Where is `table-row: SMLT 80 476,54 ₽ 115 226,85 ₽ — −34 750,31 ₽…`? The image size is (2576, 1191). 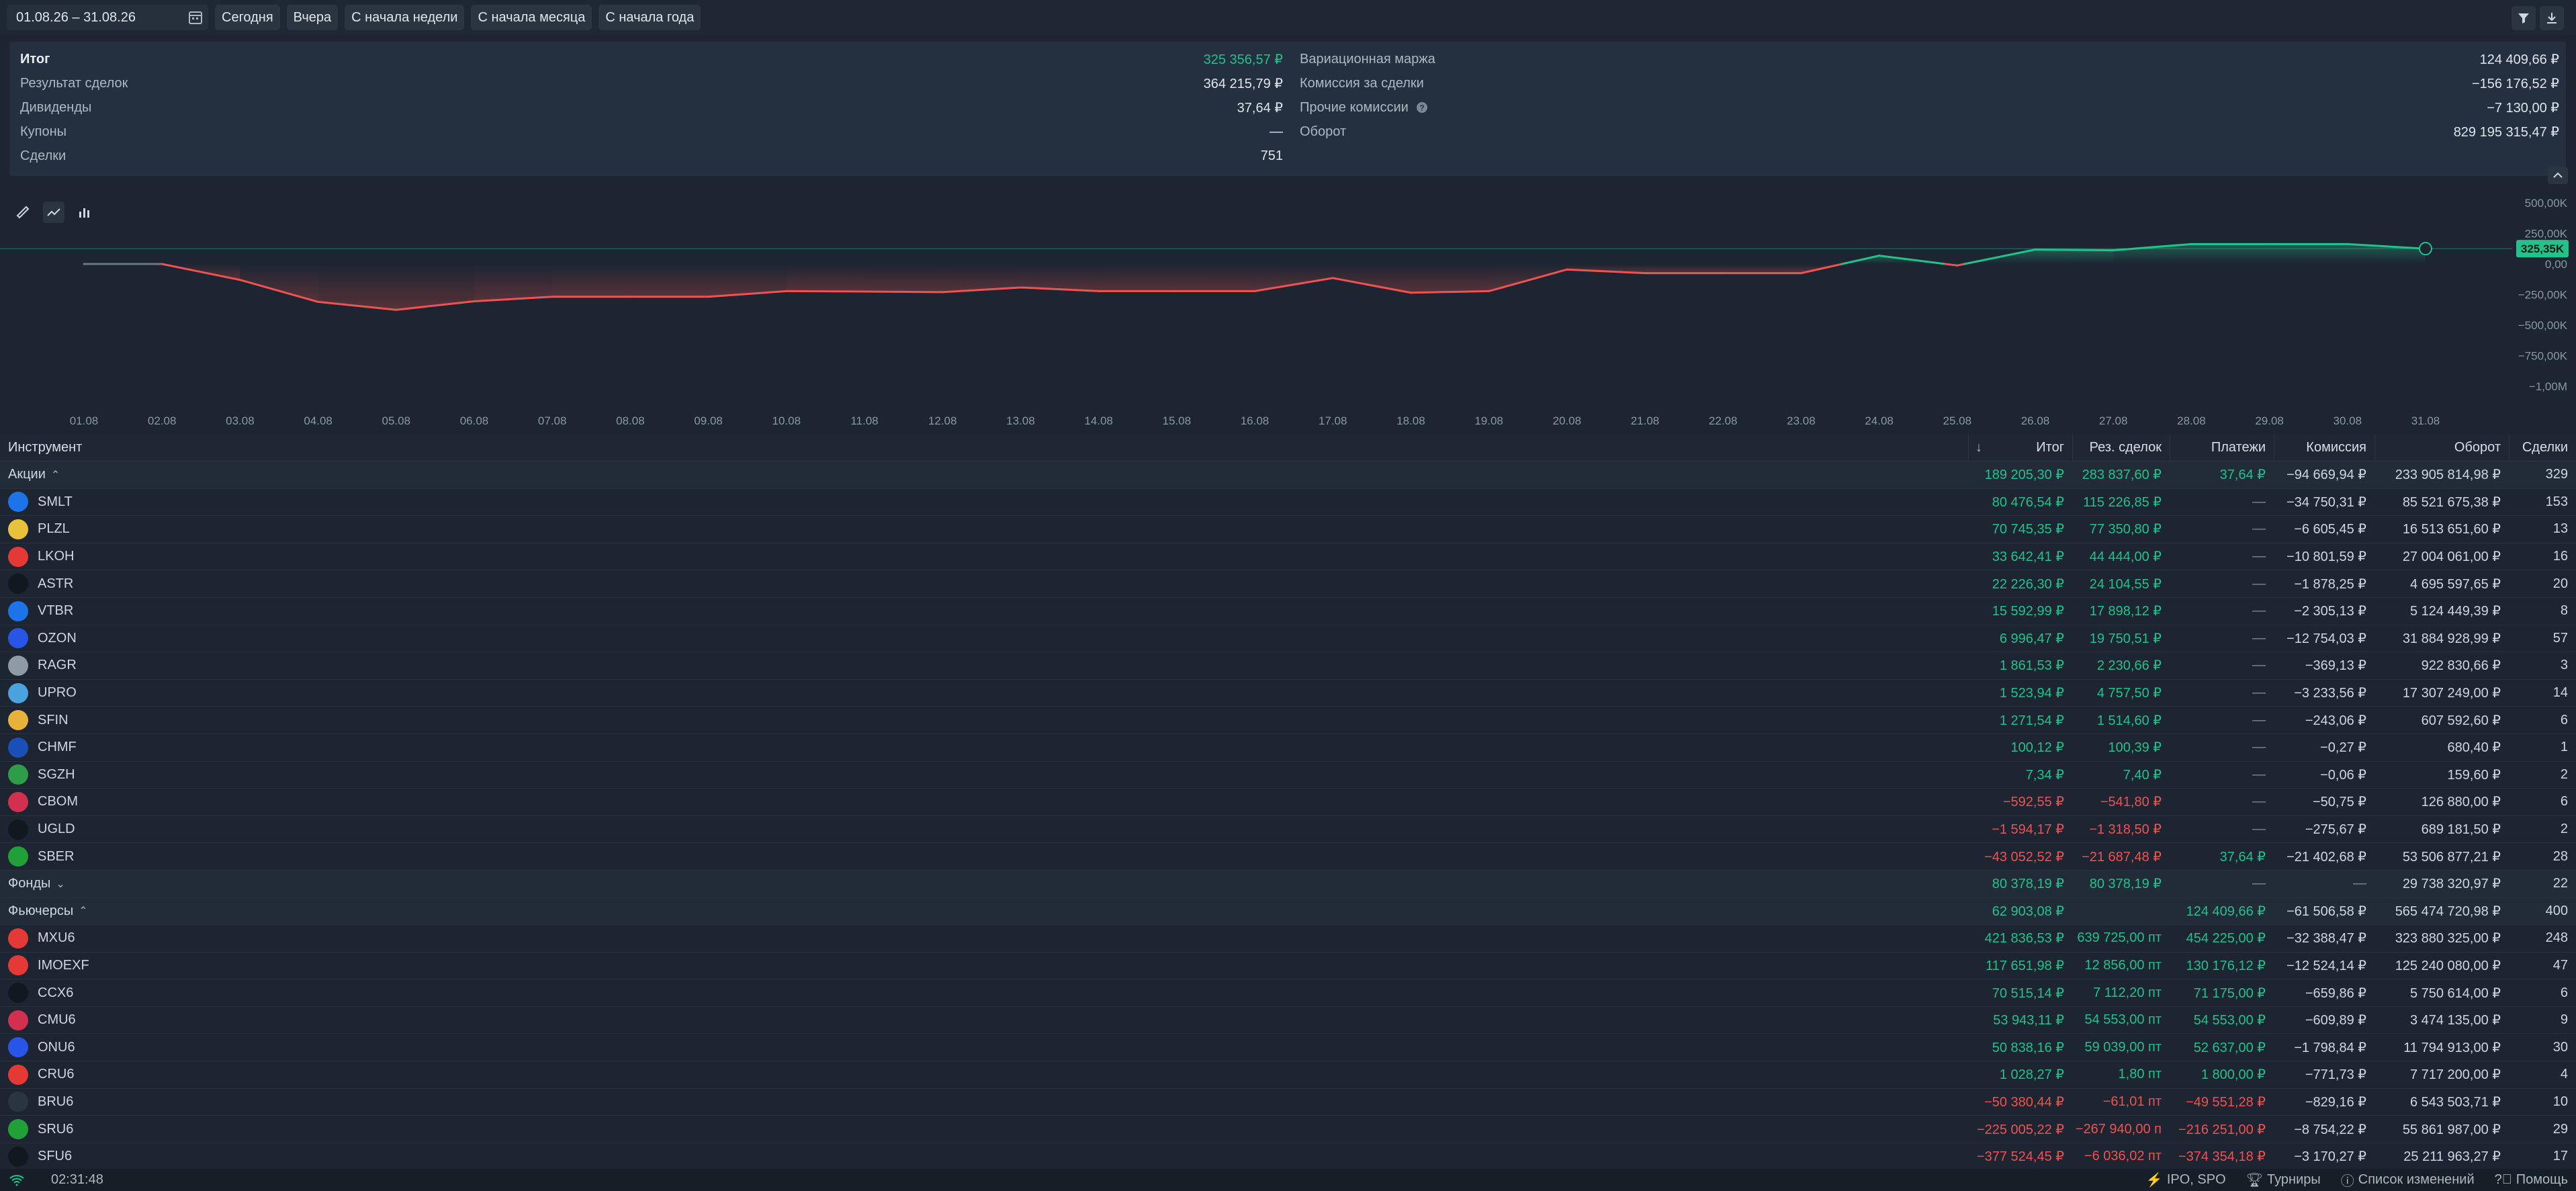
table-row: SMLT 80 476,54 ₽ 115 226,85 ₽ — −34 750,31 ₽… is located at coordinates (1288, 503).